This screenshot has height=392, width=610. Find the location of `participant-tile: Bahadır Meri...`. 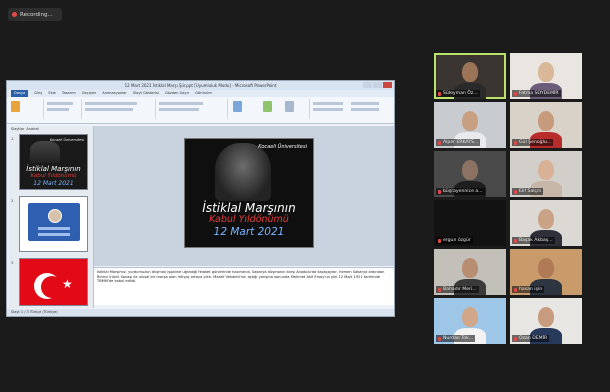

participant-tile: Bahadır Meri... is located at coordinates (470, 272).